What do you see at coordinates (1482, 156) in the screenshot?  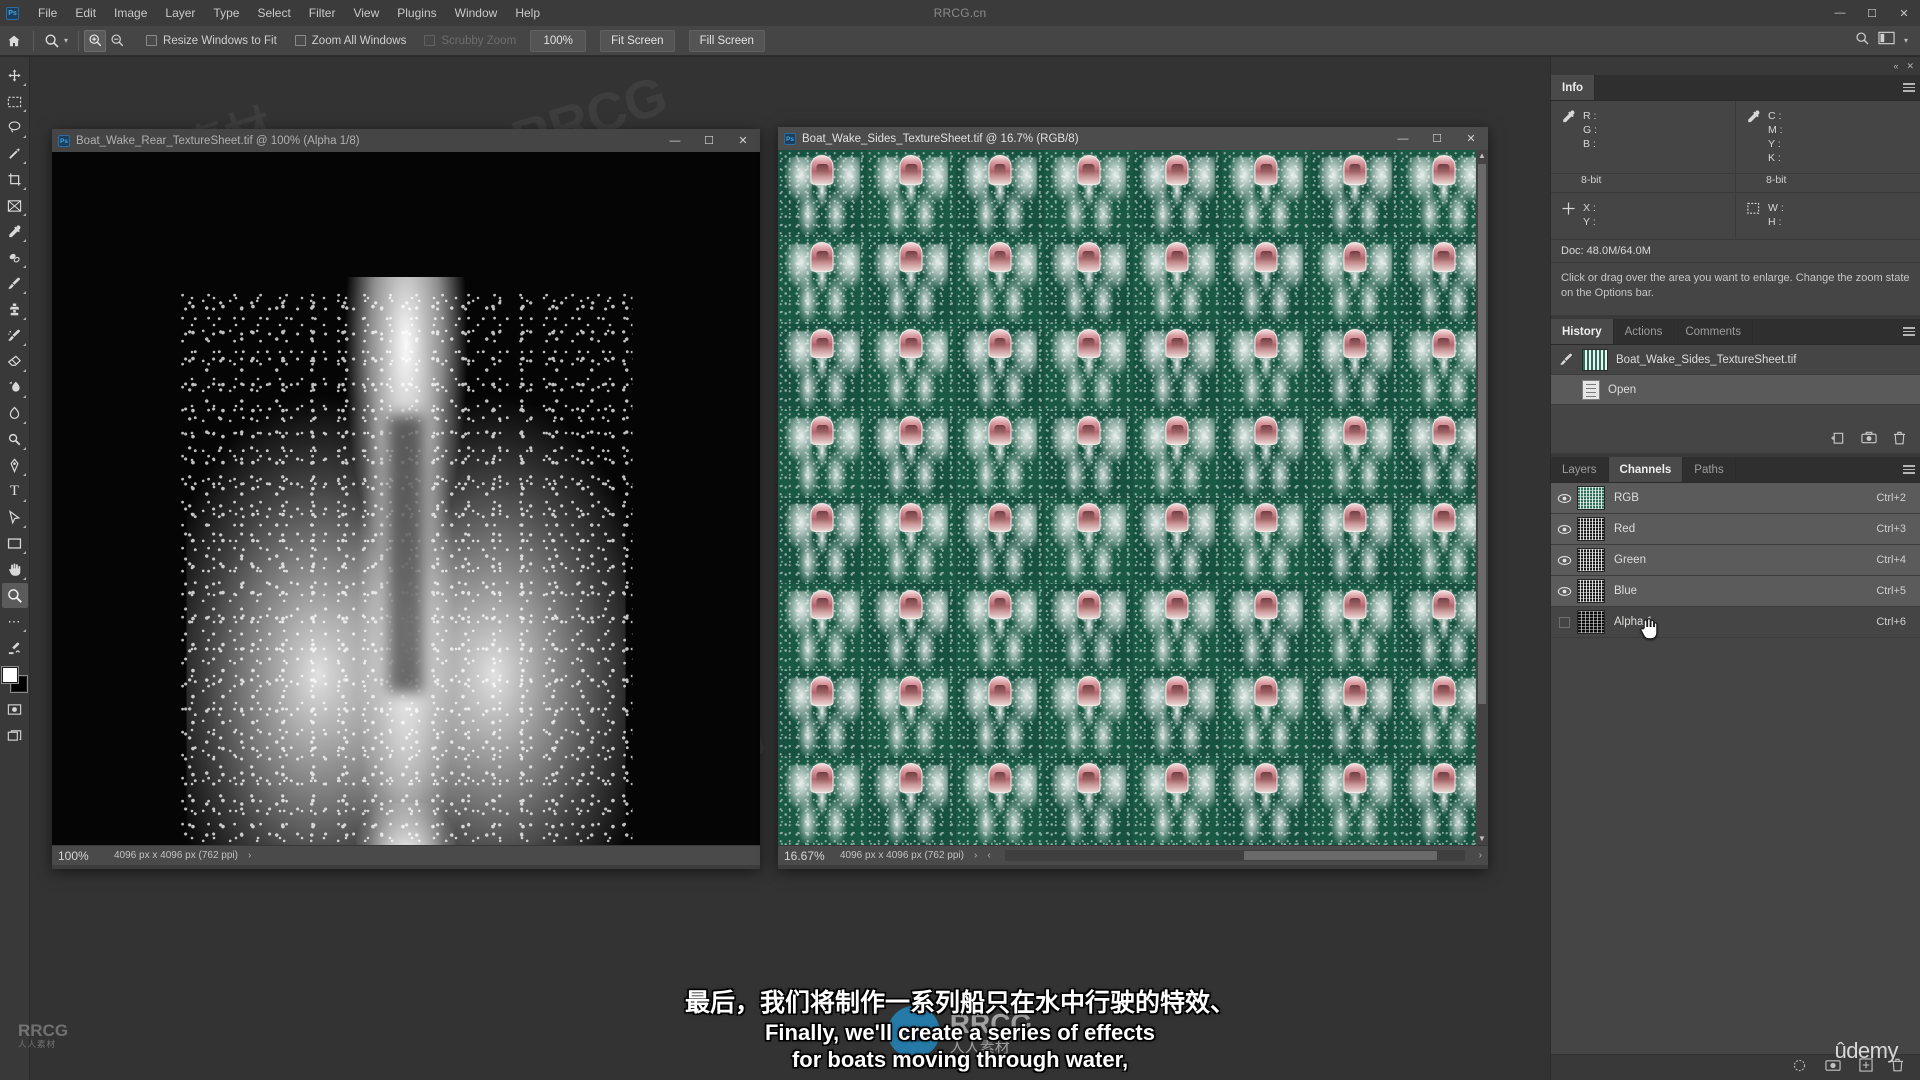 I see `scroll-up-arrow: ▲` at bounding box center [1482, 156].